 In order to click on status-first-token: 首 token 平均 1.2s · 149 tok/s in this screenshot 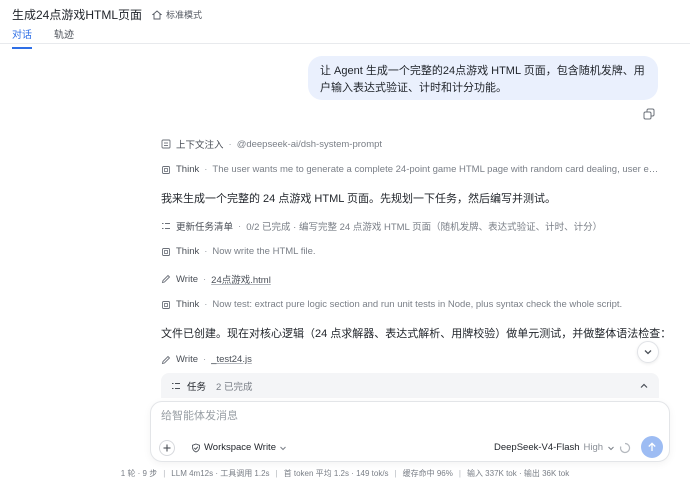, I will do `click(336, 473)`.